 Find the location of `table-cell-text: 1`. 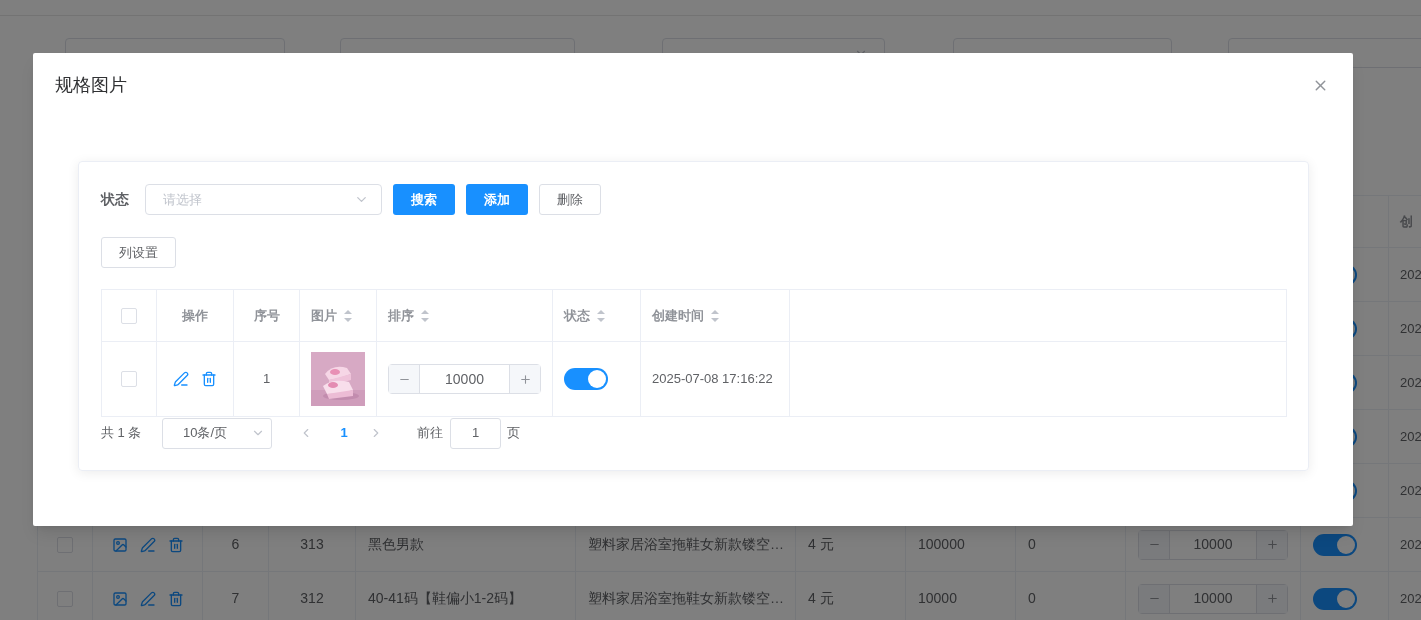

table-cell-text: 1 is located at coordinates (266, 379).